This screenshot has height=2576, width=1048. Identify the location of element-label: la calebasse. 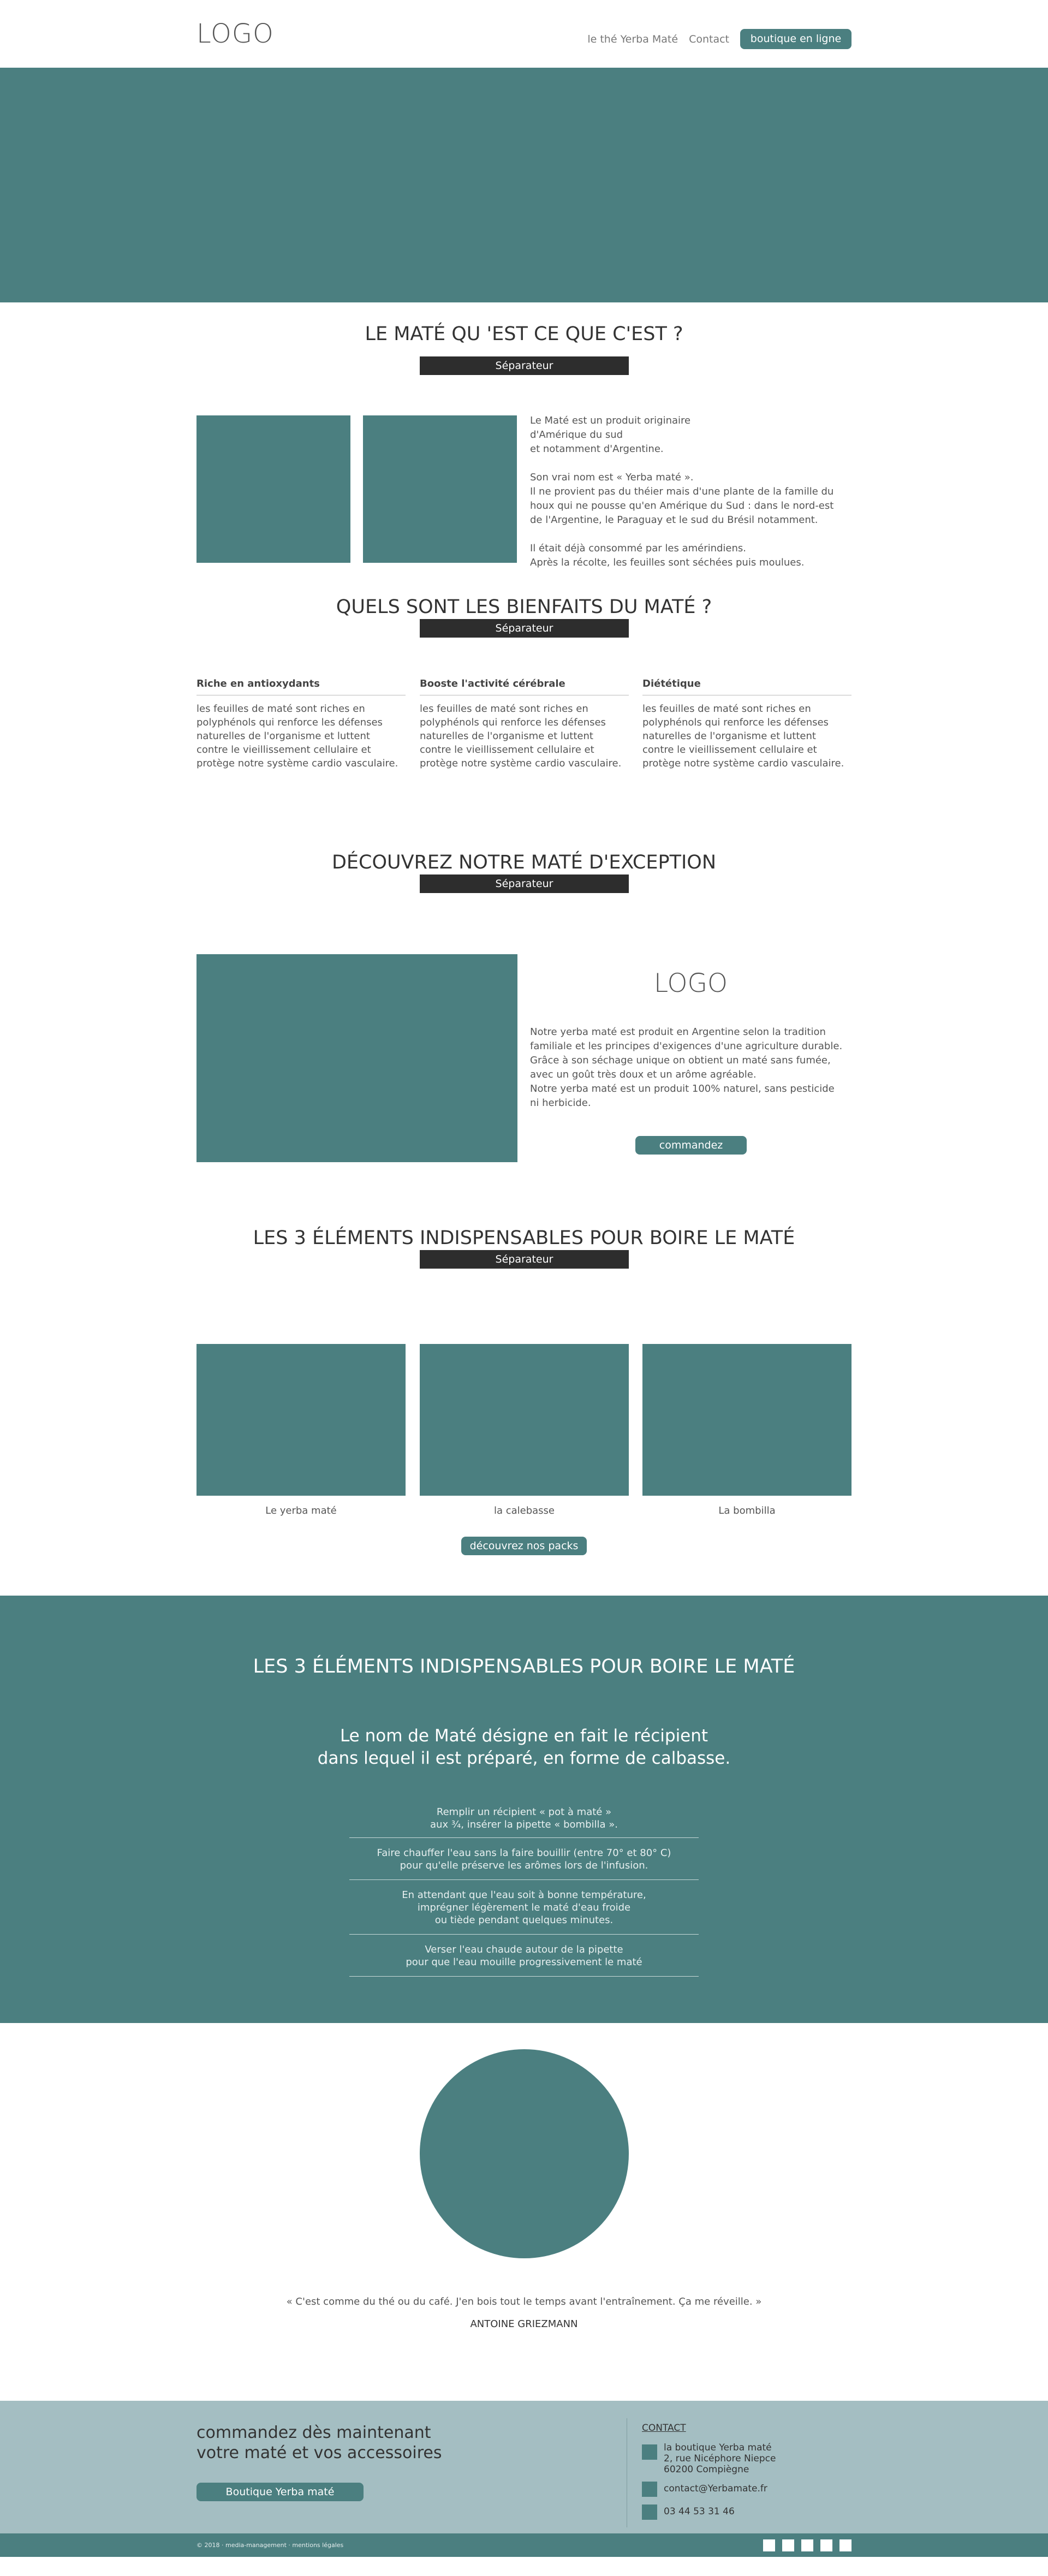
(524, 1510).